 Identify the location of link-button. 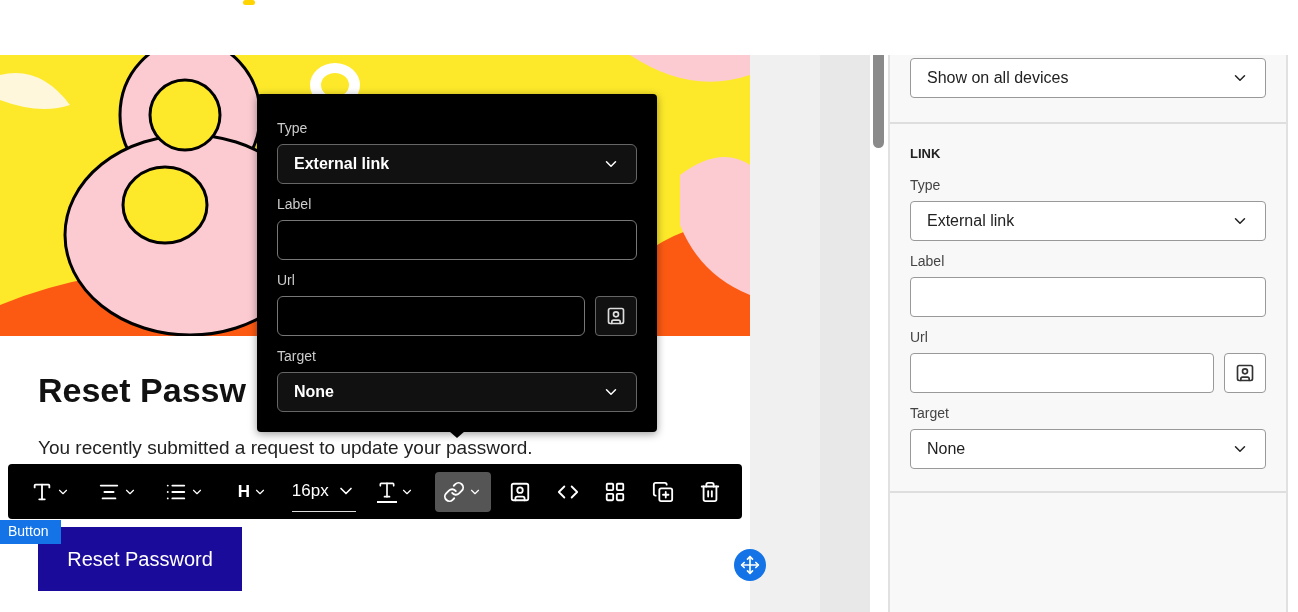
(462, 491).